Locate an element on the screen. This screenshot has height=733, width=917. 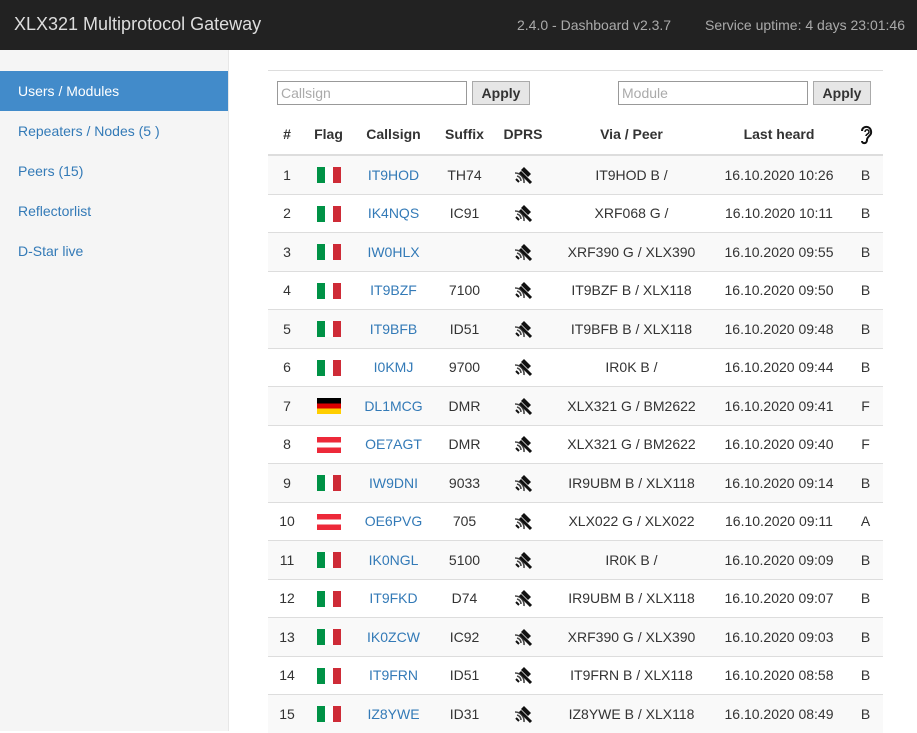
row-number: 12 is located at coordinates (287, 598).